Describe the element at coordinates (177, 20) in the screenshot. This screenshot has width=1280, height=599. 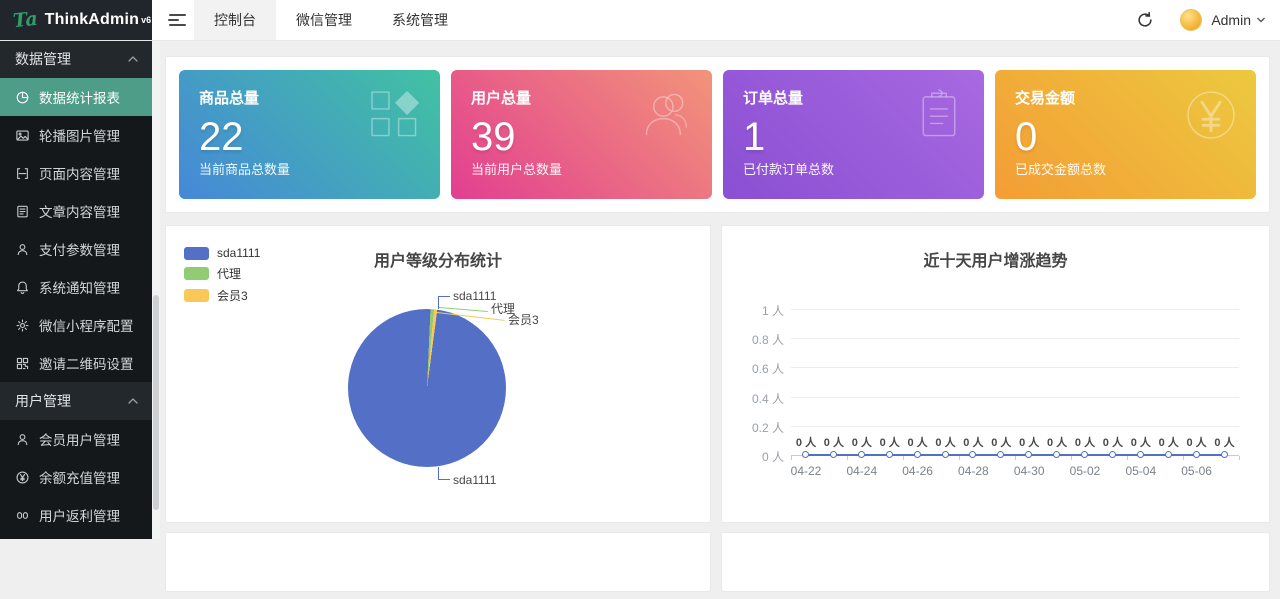
I see `menu-toggle-icon` at that location.